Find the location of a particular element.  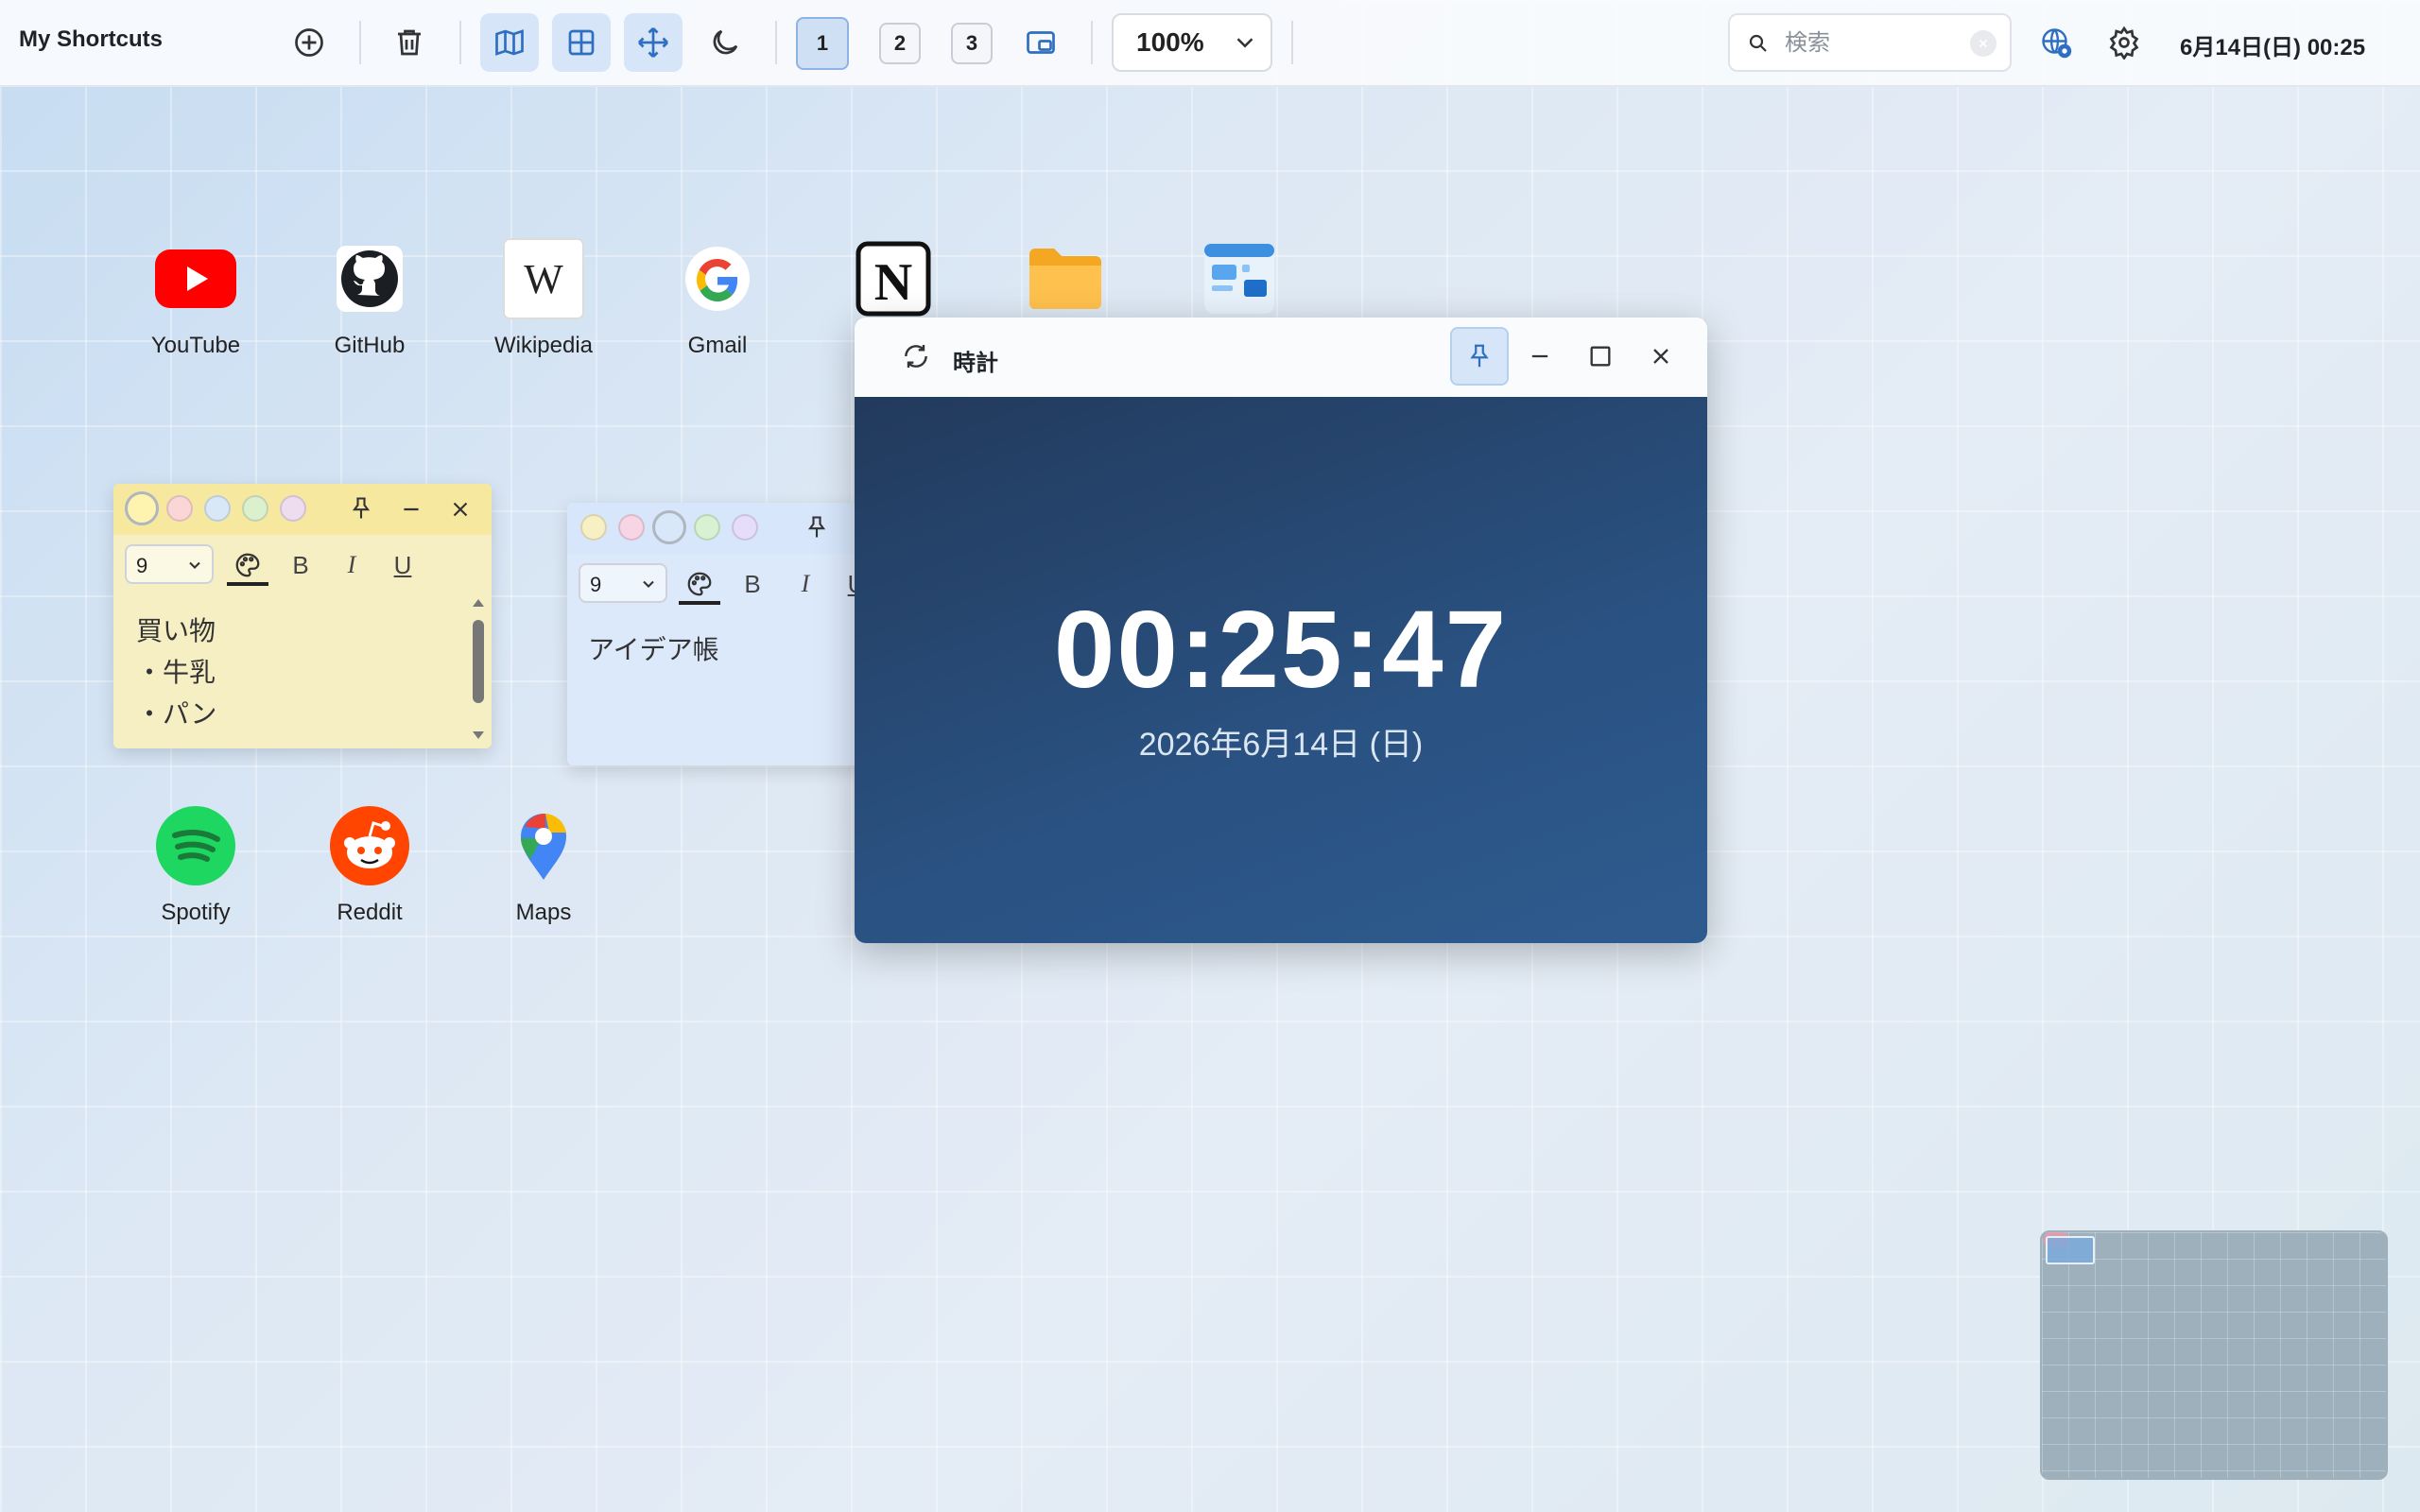

grid-button is located at coordinates (582, 42).